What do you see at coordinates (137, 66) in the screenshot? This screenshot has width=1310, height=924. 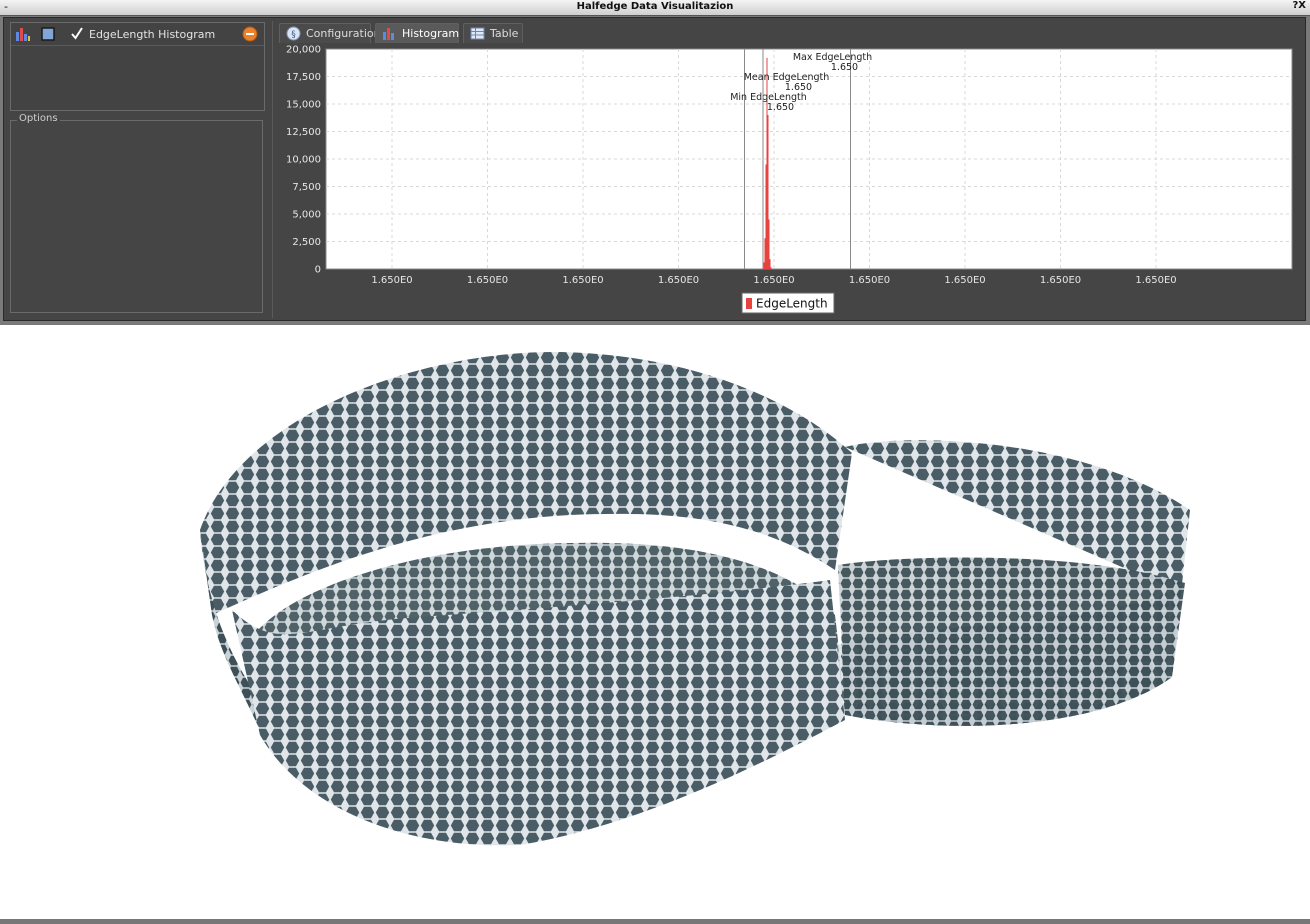 I see `layer-list: EdgeLength Histogram` at bounding box center [137, 66].